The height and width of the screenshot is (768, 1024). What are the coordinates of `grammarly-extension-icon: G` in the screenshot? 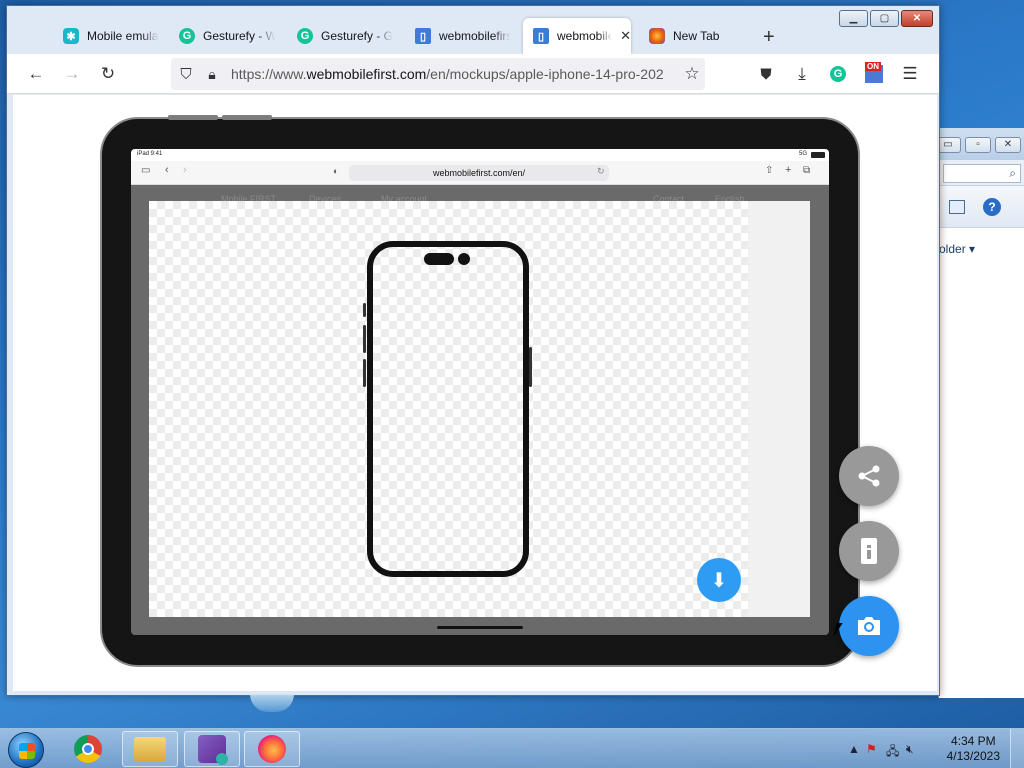 It's located at (838, 74).